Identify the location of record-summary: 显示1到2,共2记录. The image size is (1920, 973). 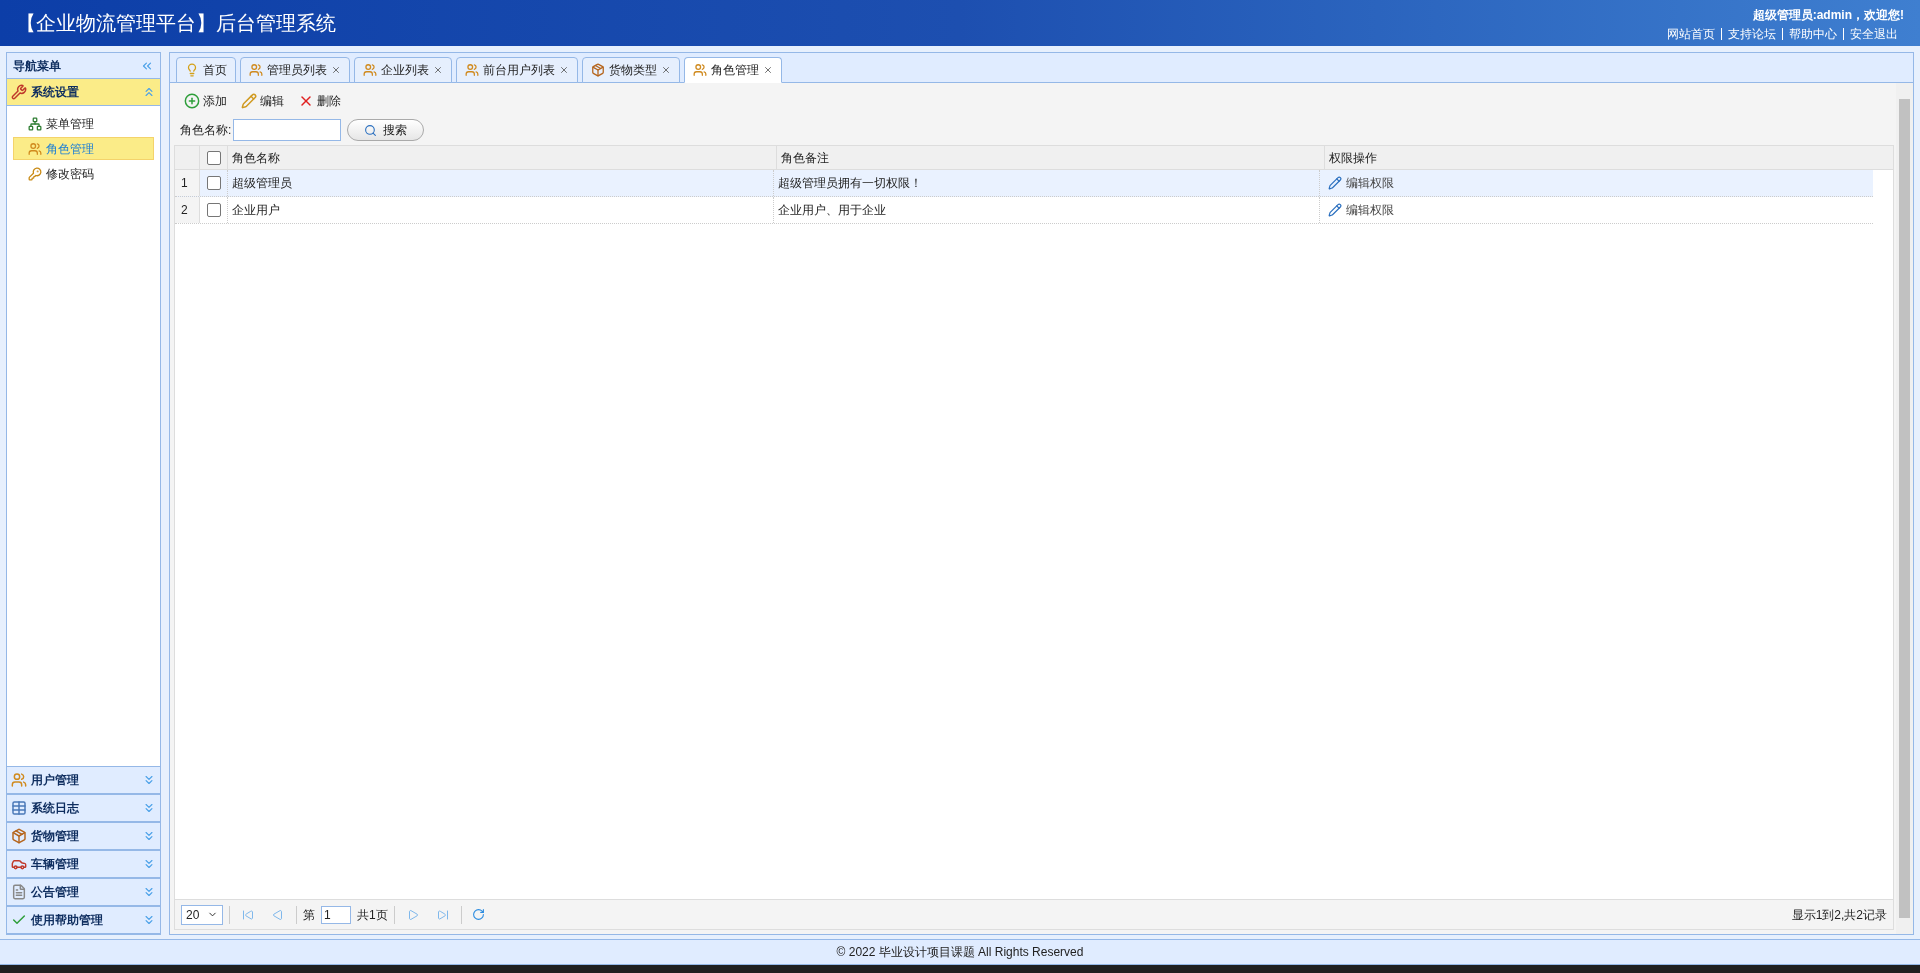
(1839, 915).